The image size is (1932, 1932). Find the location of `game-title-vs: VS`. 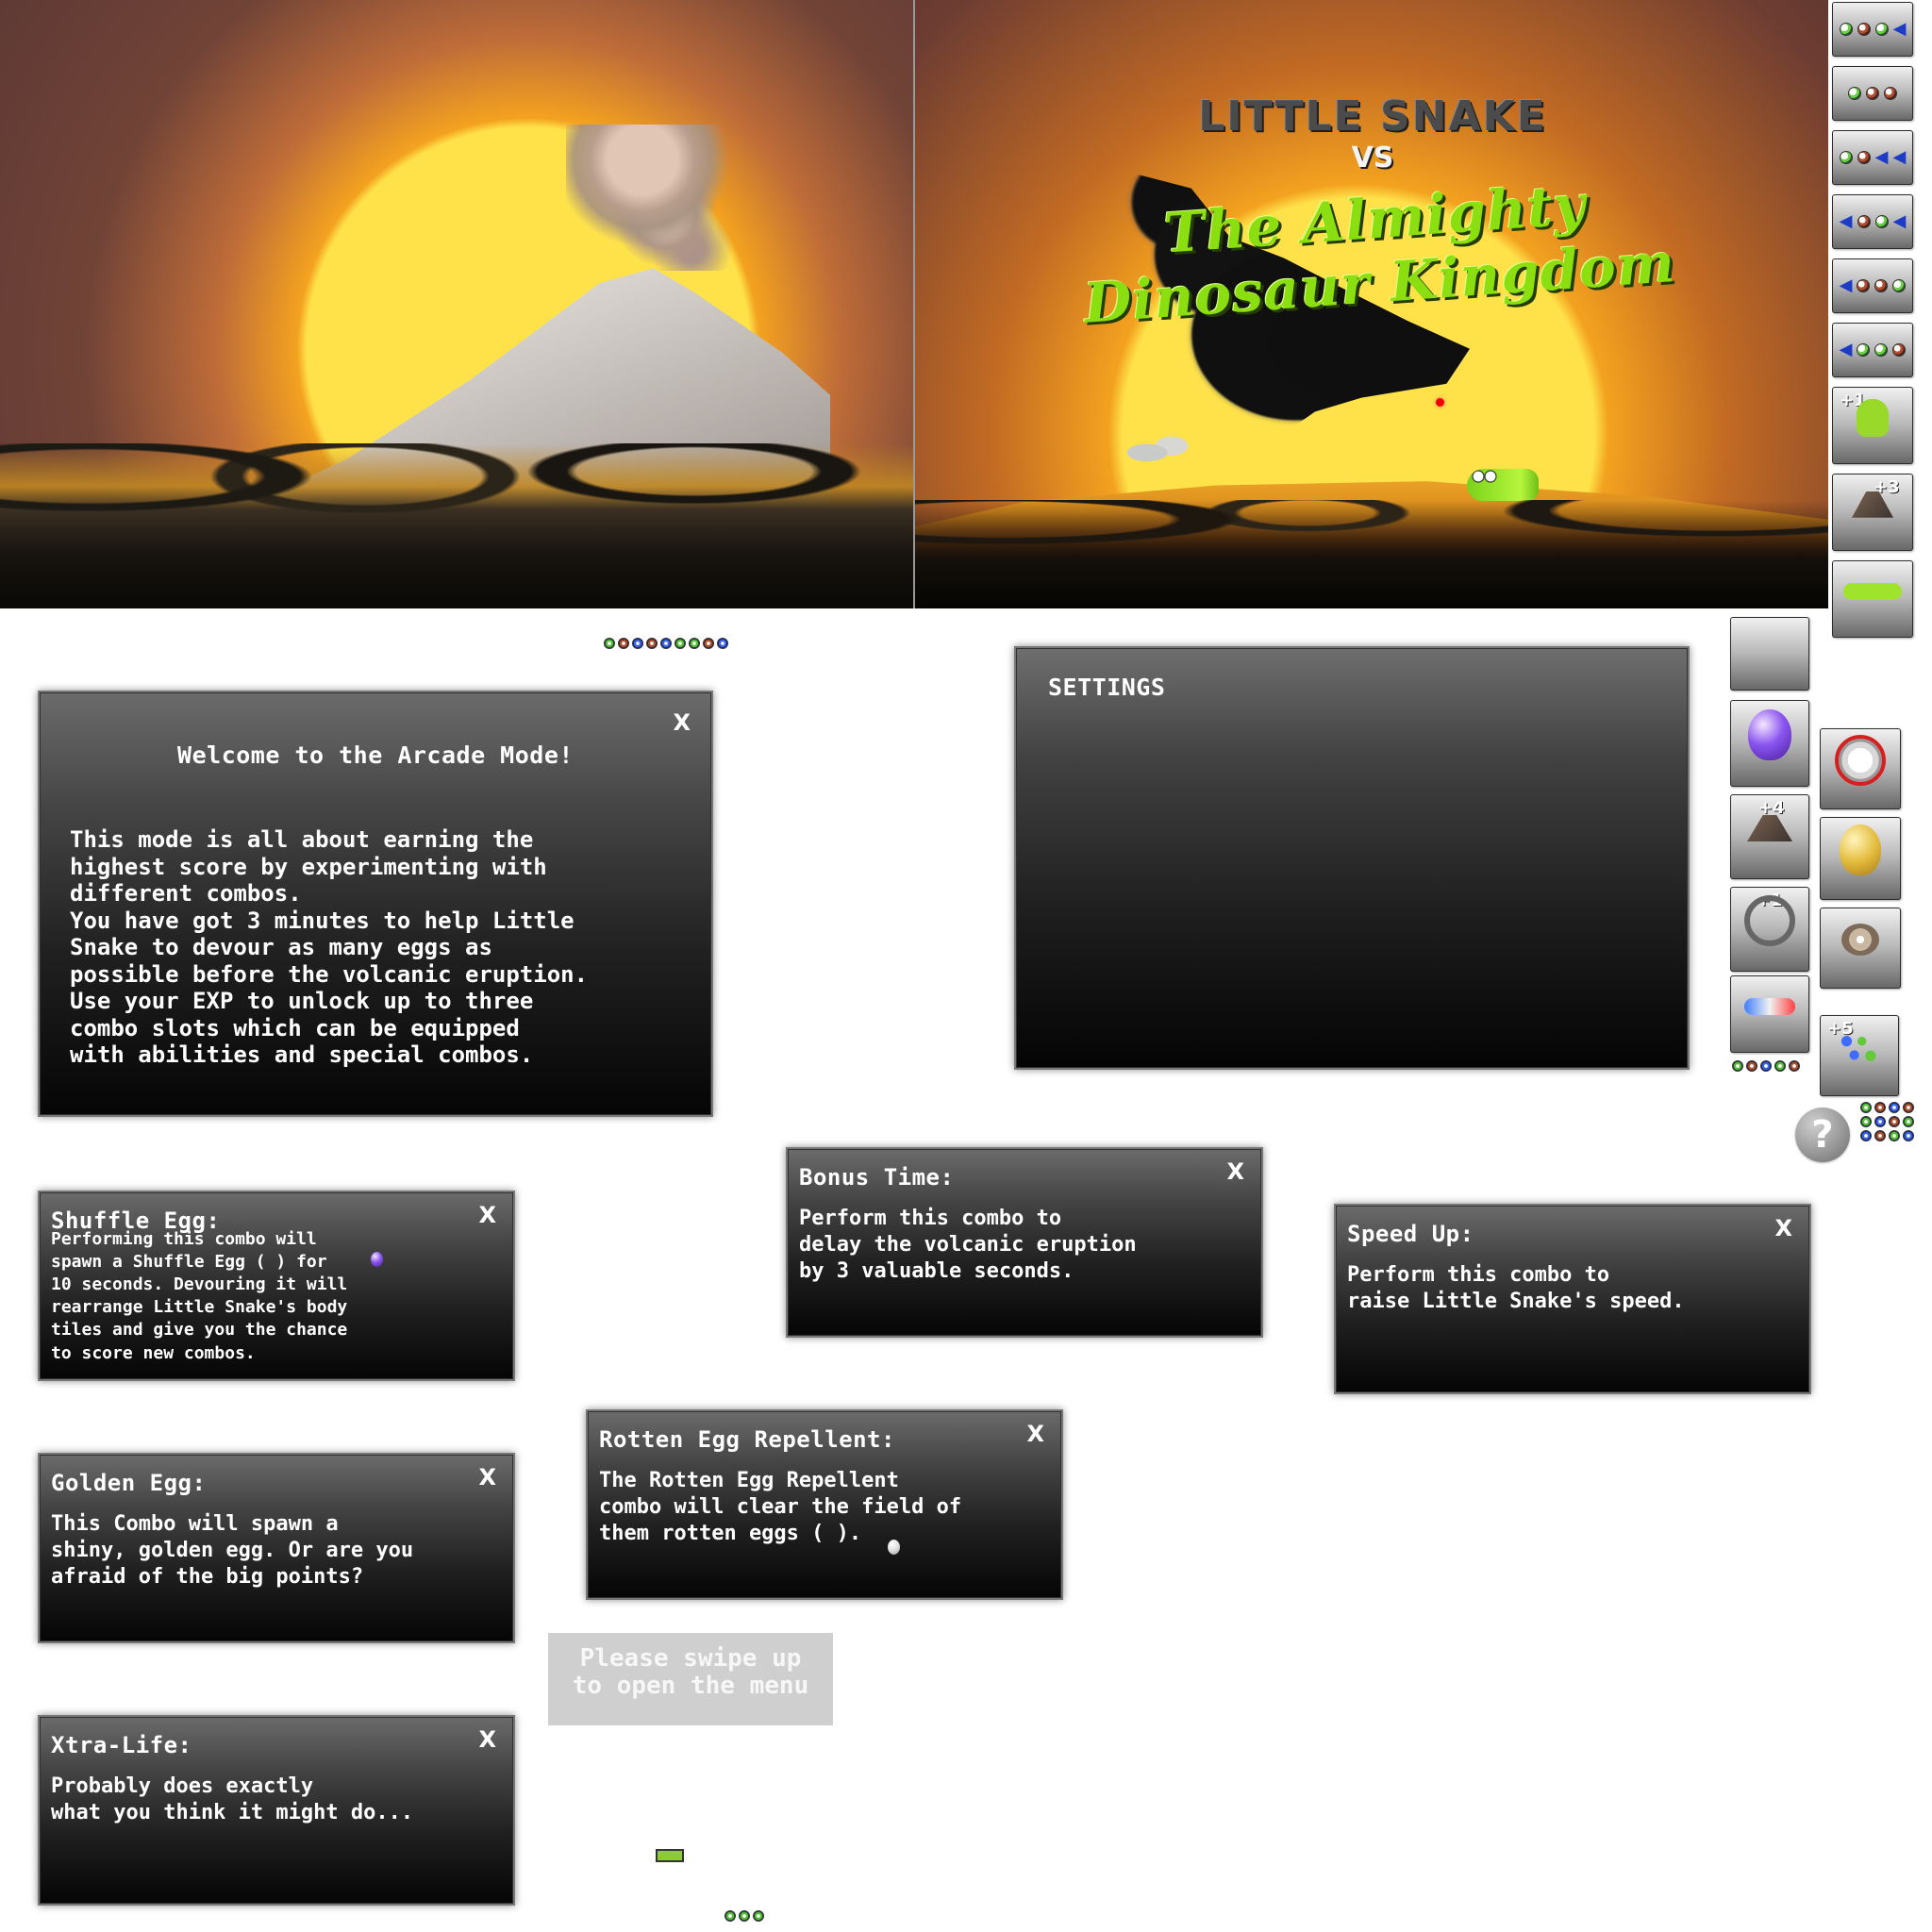

game-title-vs: VS is located at coordinates (1373, 159).